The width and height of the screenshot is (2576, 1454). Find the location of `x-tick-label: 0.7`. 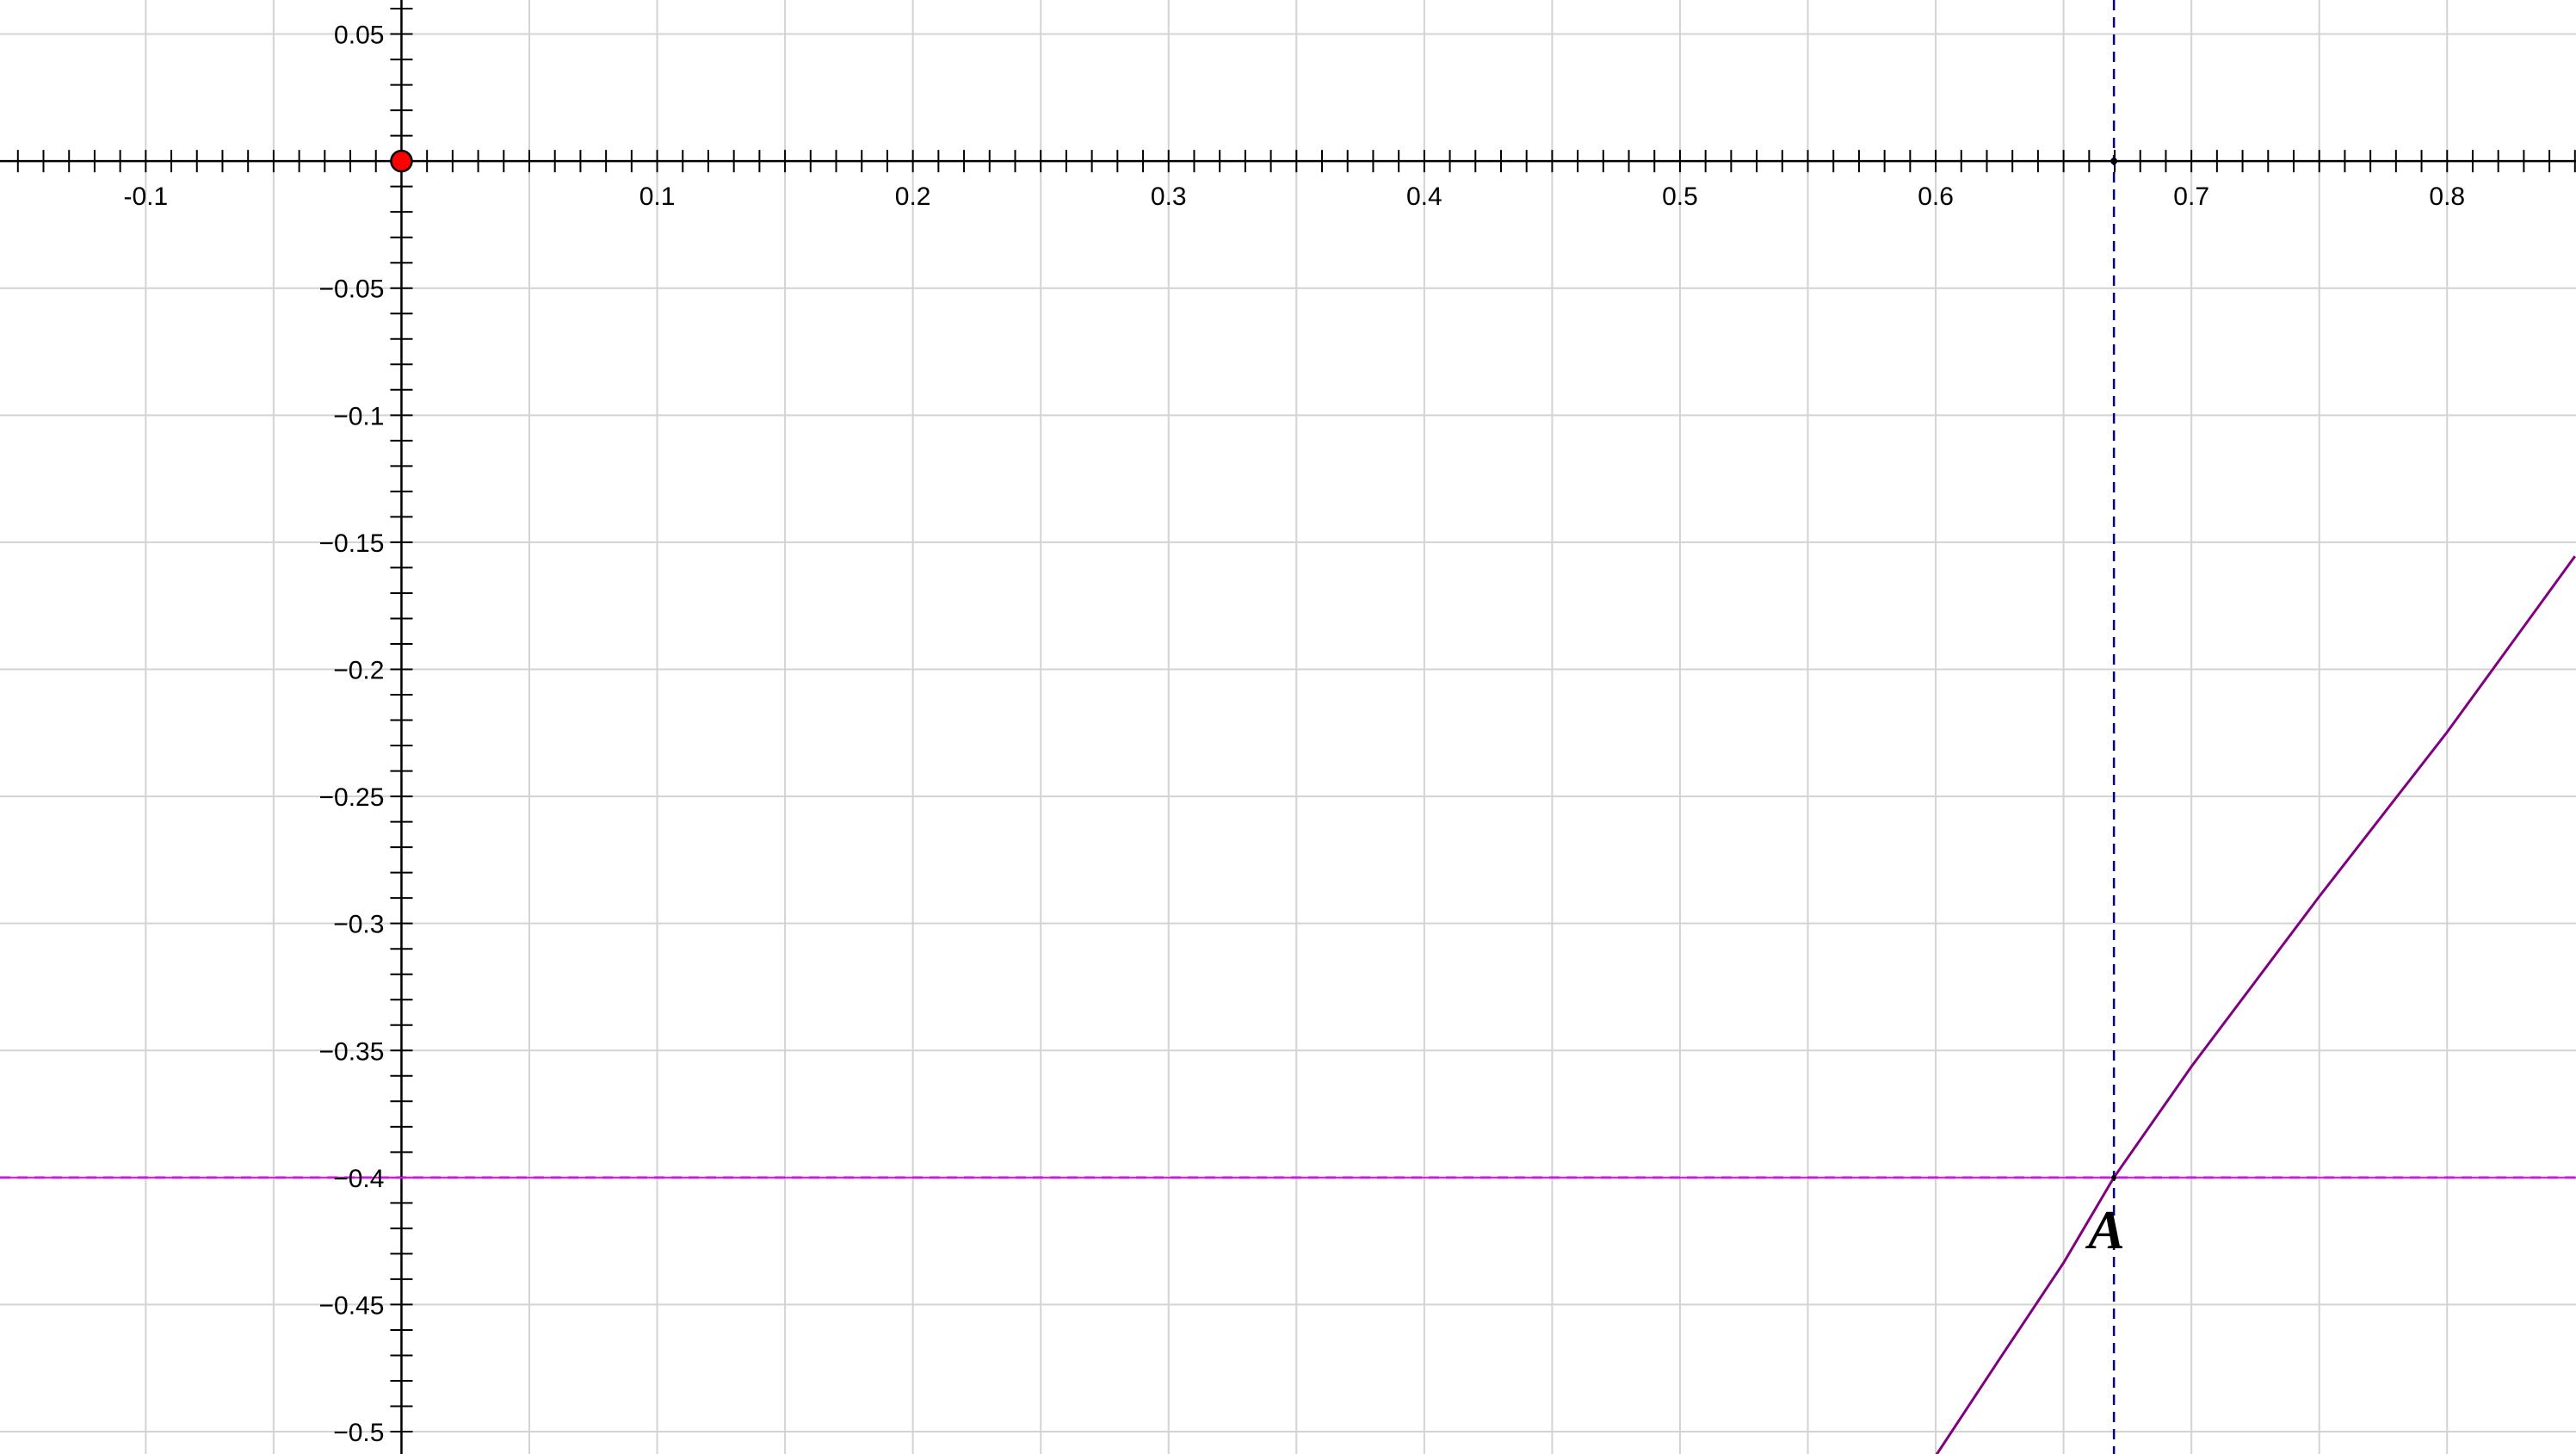

x-tick-label: 0.7 is located at coordinates (2191, 197).